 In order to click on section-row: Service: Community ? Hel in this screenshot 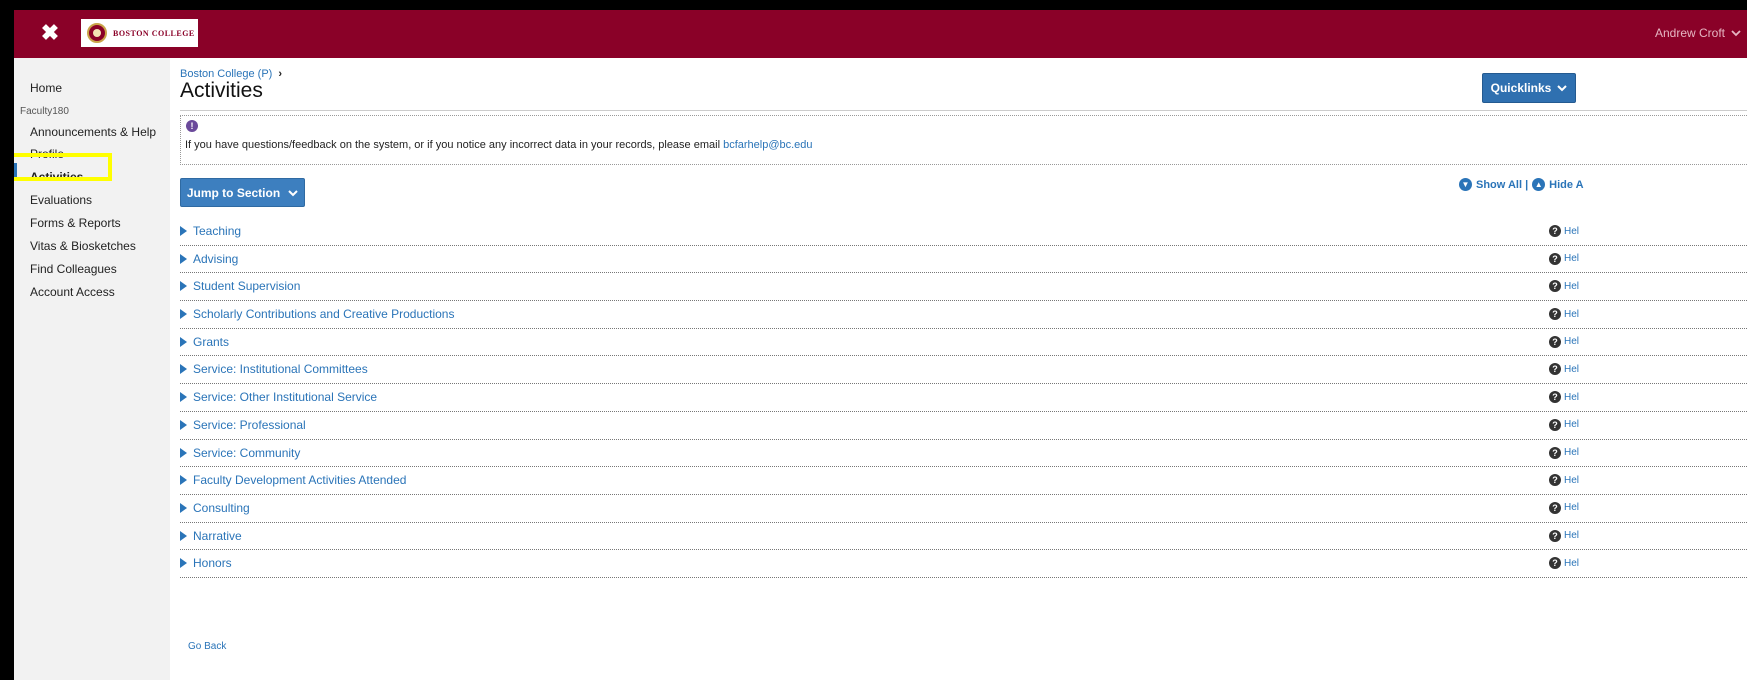, I will do `click(963, 454)`.